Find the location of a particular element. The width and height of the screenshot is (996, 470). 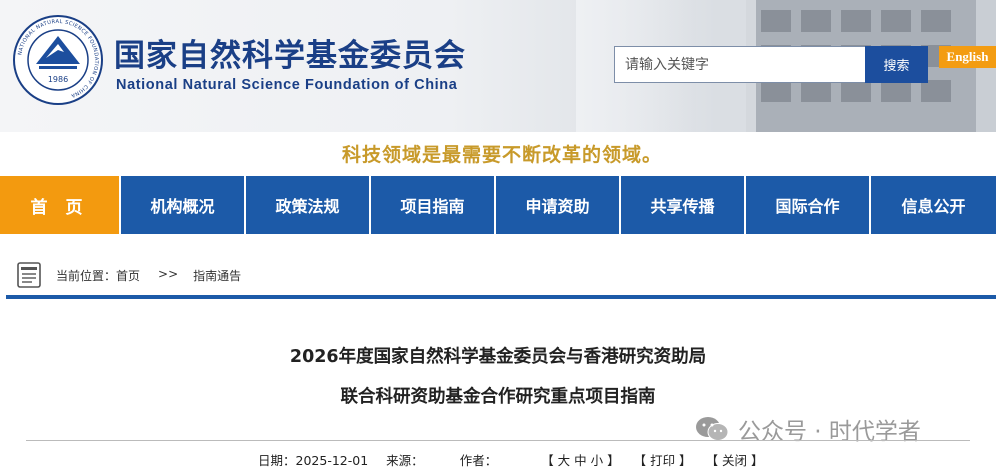

source-label: 来源： is located at coordinates (405, 460).